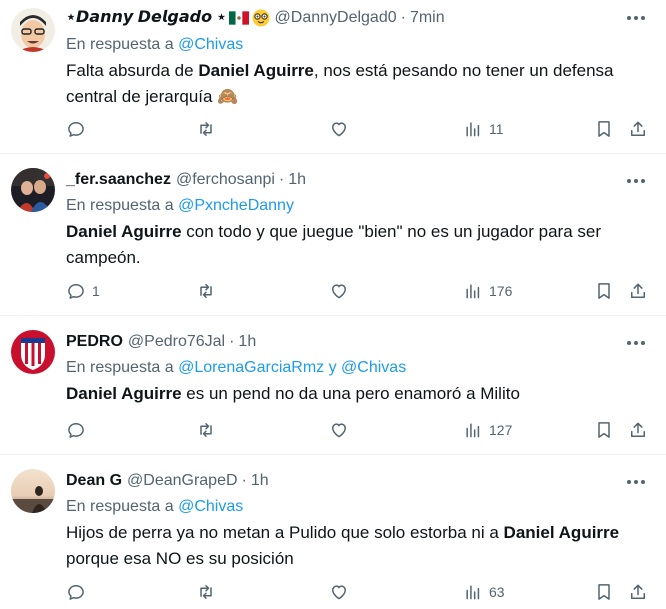  I want to click on views-button: 63, so click(484, 592).